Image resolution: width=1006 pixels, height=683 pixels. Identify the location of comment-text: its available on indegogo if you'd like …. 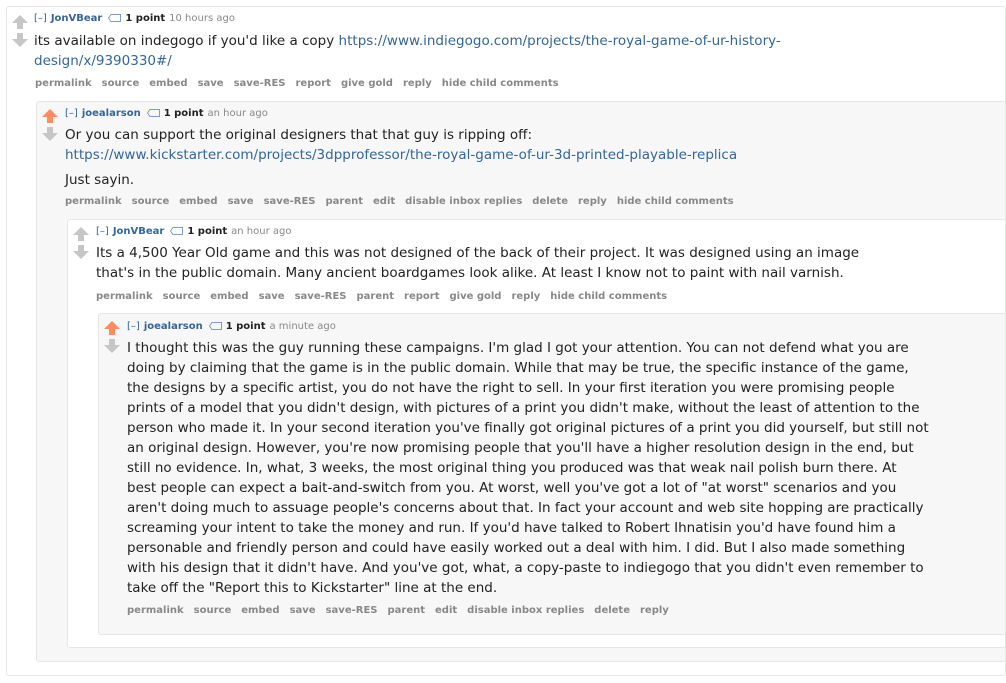
(186, 41).